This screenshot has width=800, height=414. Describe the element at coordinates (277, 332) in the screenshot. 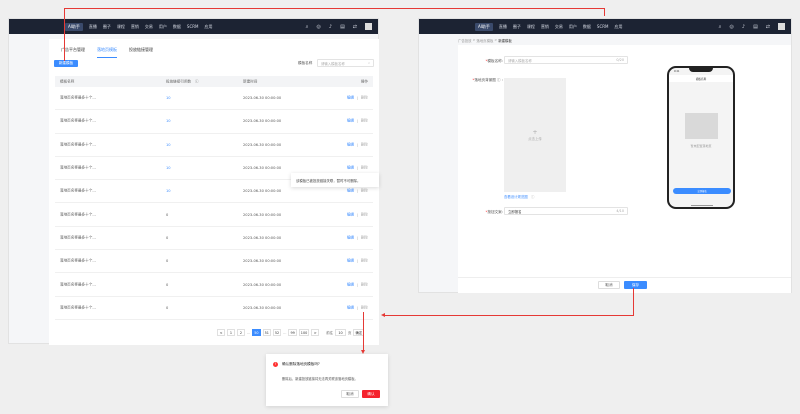

I see `page-button: 52` at that location.